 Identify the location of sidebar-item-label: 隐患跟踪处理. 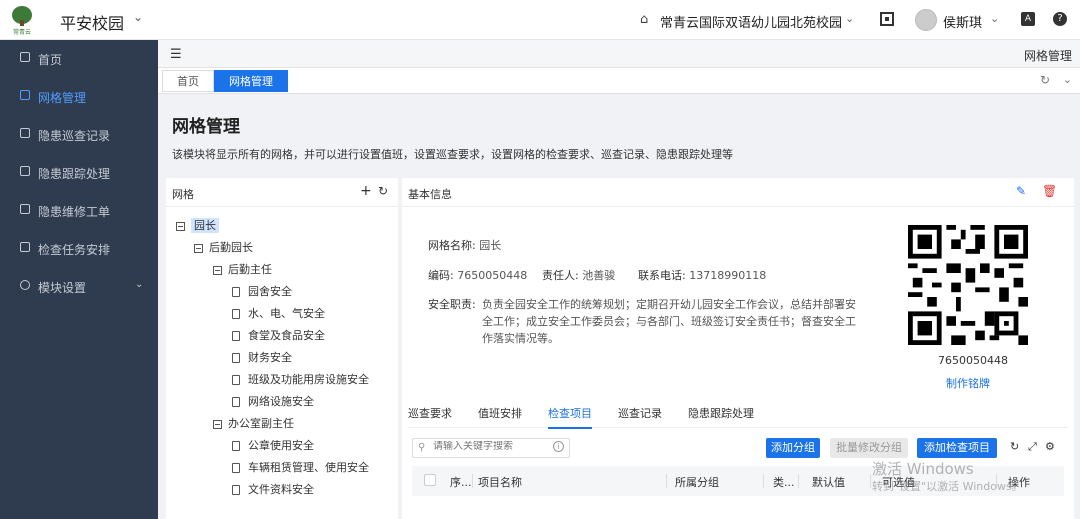
(74, 174).